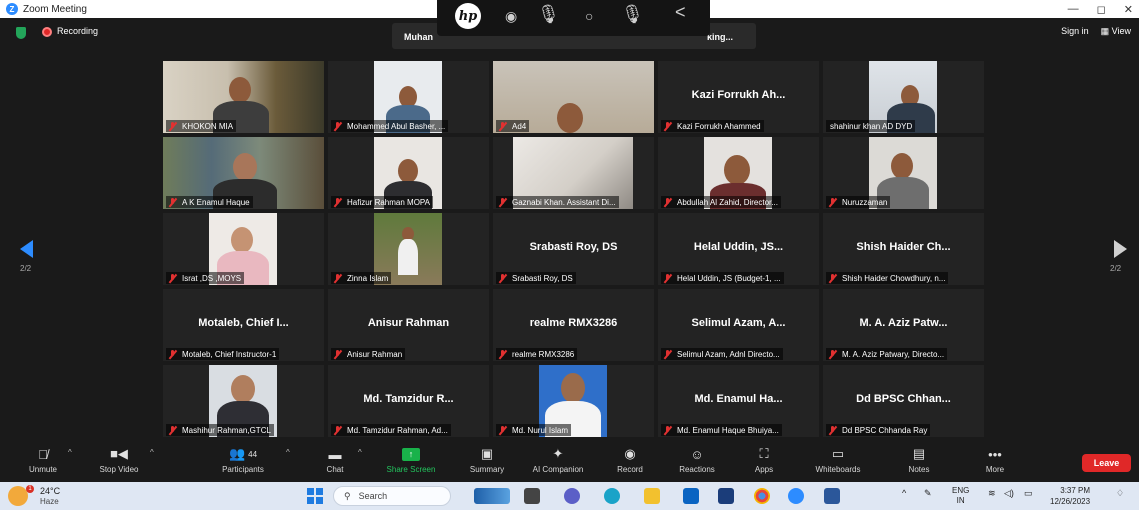 This screenshot has height=510, width=1139. I want to click on participant-tile: KHOKON MIA, so click(243, 97).